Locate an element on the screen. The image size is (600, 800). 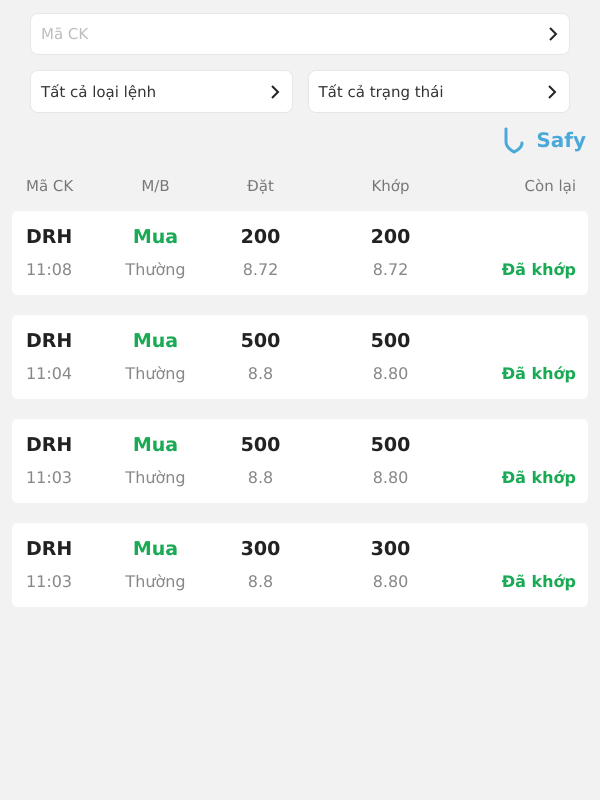
logo-text: Safy is located at coordinates (561, 140).